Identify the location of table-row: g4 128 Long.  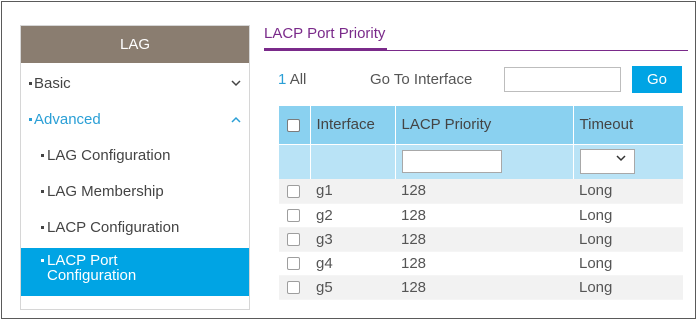
(481, 263).